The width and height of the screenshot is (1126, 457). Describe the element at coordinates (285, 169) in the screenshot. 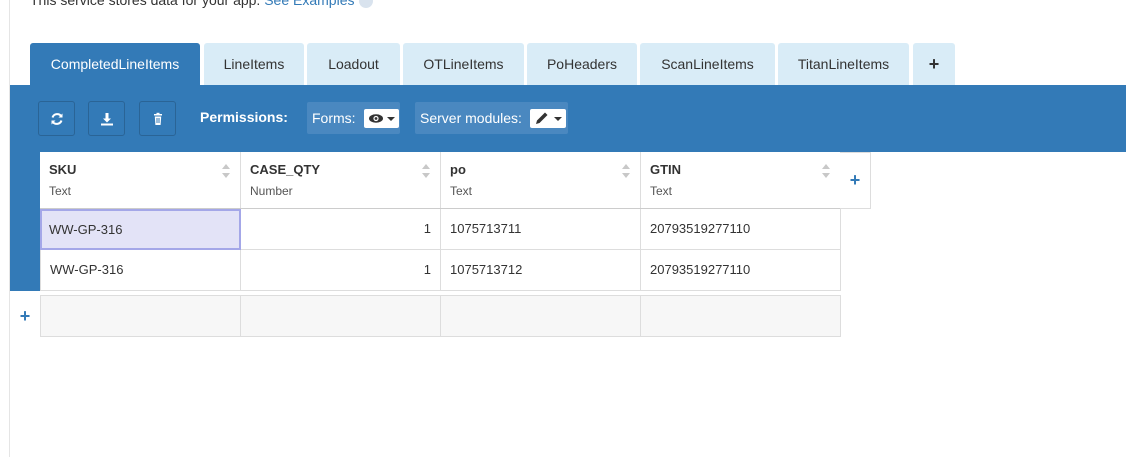

I see `column-name: CASE_QTY` at that location.